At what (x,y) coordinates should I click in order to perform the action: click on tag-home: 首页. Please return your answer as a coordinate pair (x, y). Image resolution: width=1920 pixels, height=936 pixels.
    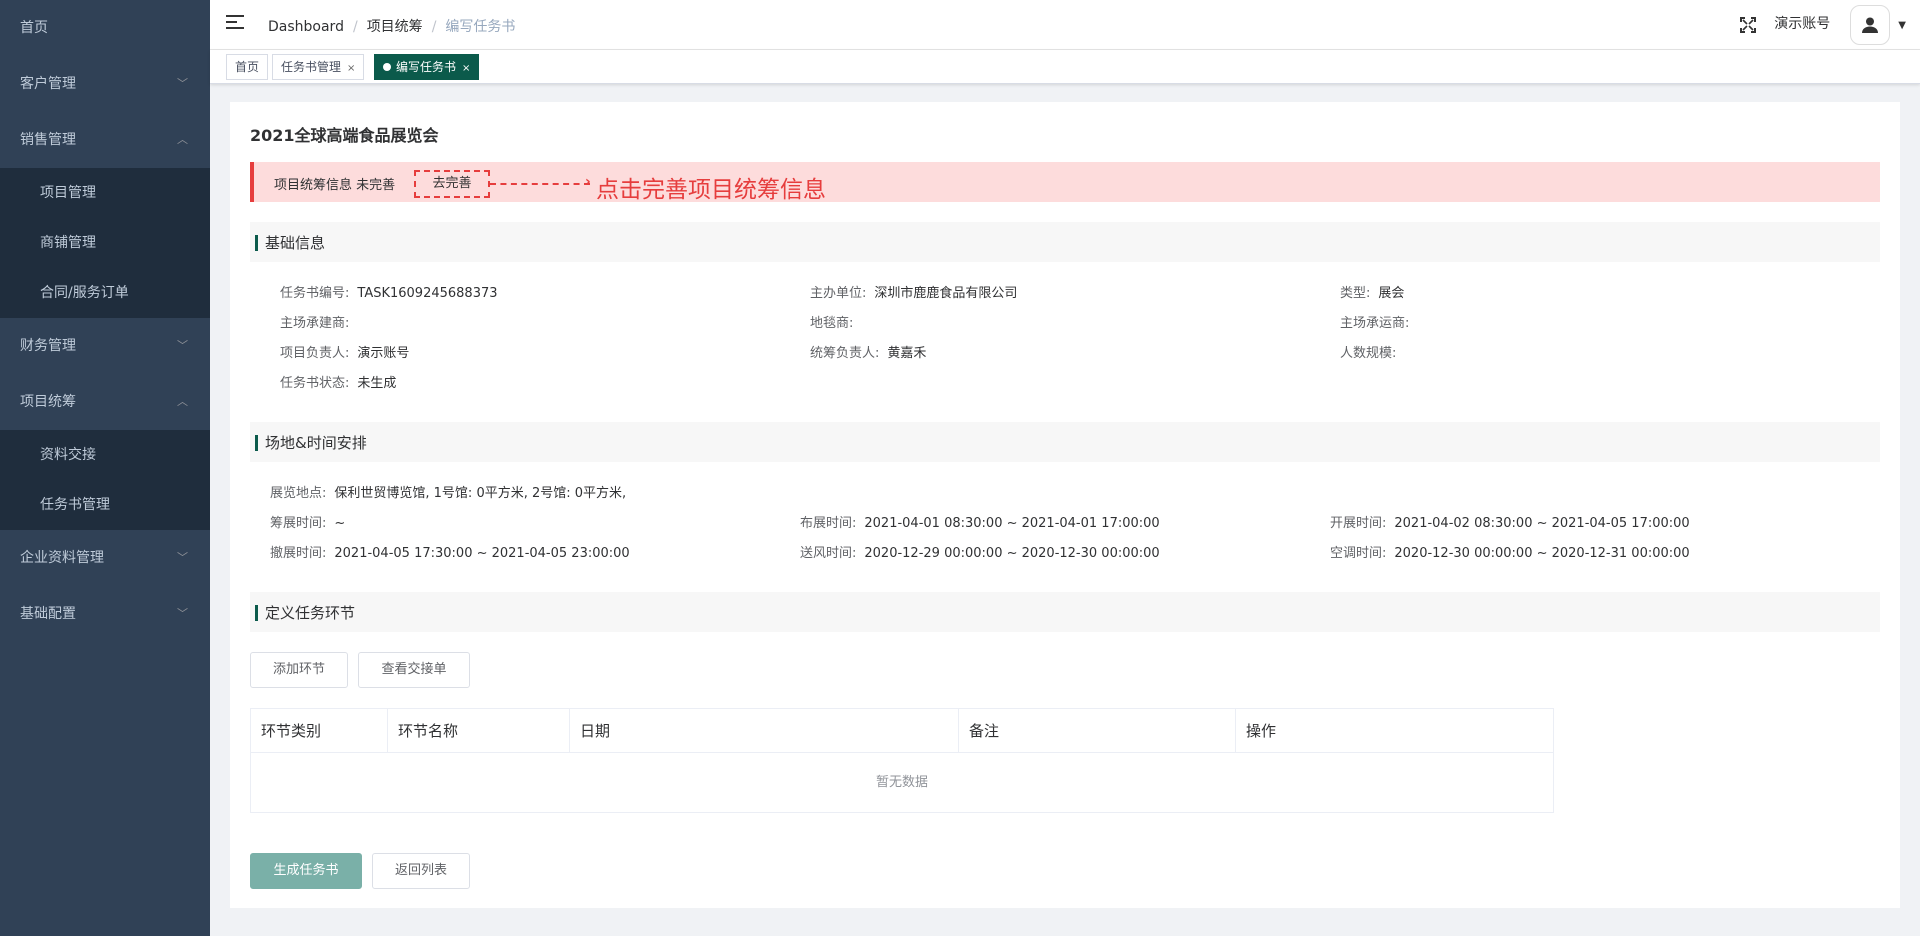
    Looking at the image, I should click on (247, 67).